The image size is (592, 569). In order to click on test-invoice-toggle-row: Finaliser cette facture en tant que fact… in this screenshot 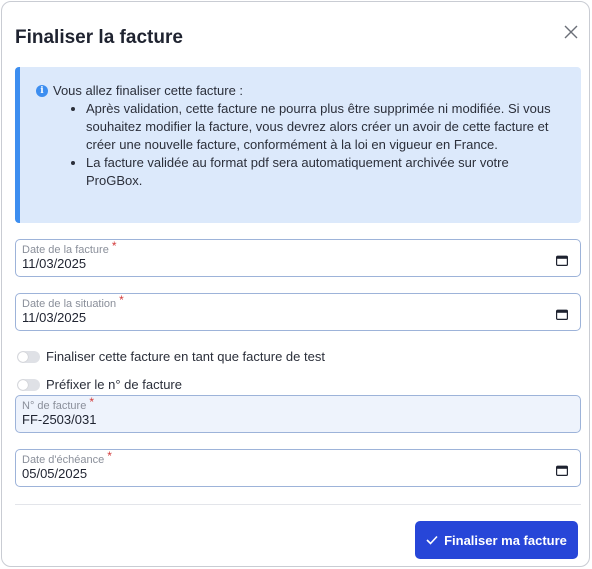, I will do `click(171, 356)`.